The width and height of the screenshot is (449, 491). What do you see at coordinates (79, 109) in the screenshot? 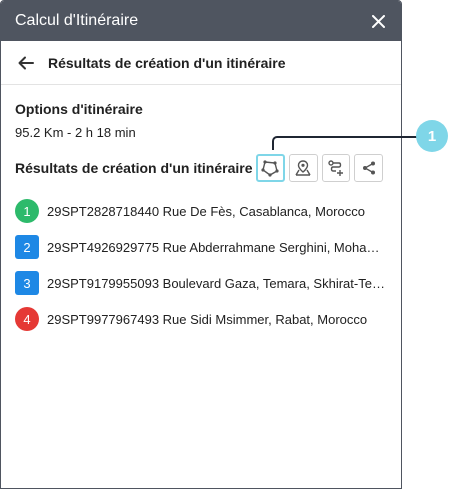
I see `route-options-title: Options d'itinéraire` at bounding box center [79, 109].